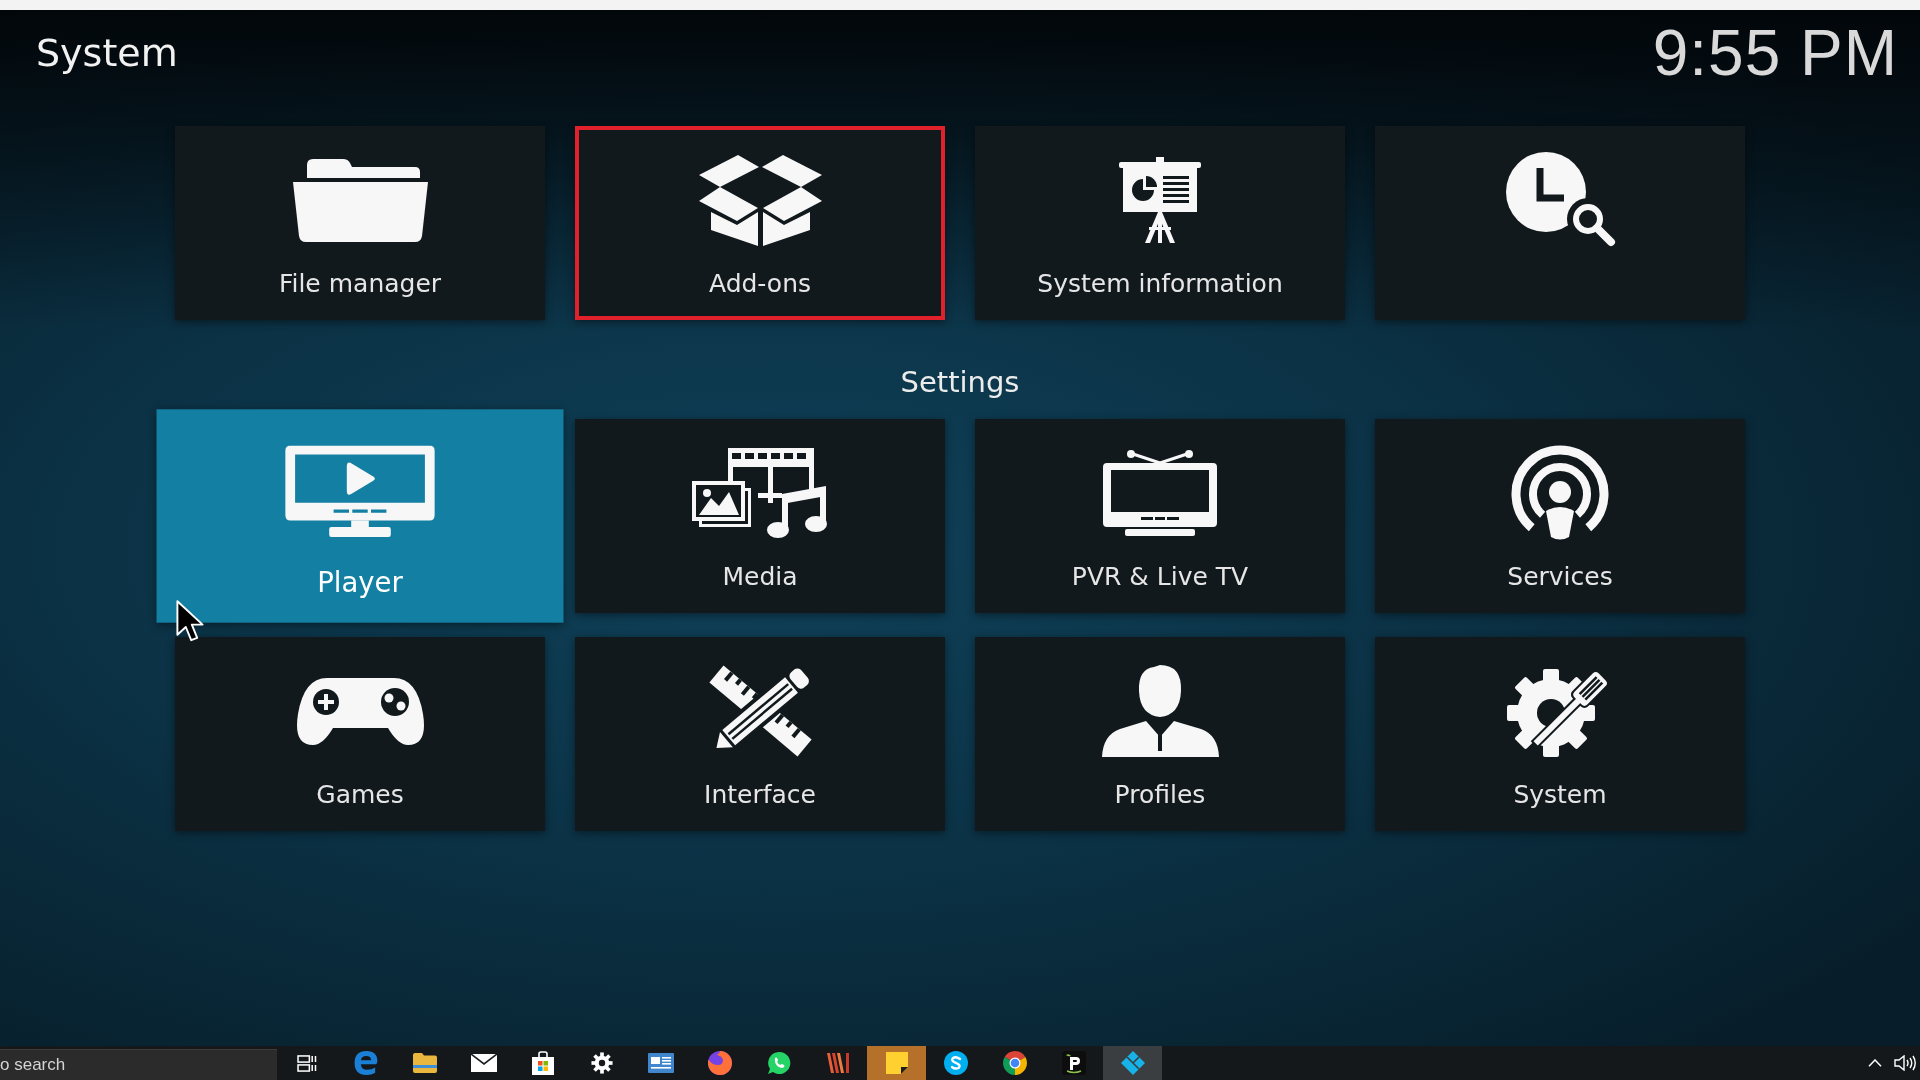  Describe the element at coordinates (365, 1063) in the screenshot. I see `e-logo-icon` at that location.